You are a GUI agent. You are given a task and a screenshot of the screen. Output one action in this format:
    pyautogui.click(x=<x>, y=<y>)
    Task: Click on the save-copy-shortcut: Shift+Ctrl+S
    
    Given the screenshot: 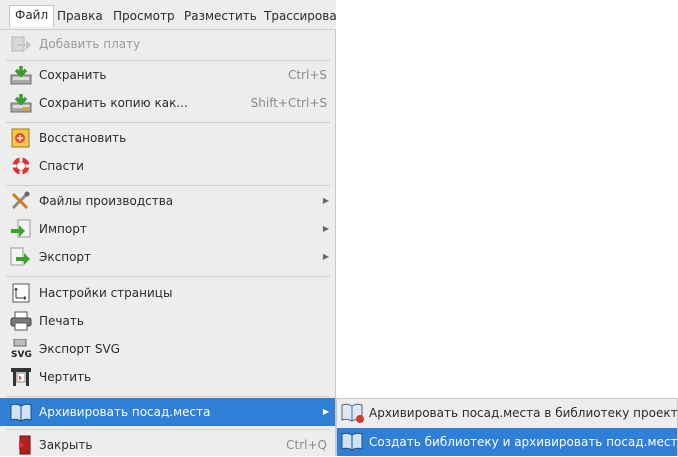 What is the action you would take?
    pyautogui.click(x=288, y=103)
    